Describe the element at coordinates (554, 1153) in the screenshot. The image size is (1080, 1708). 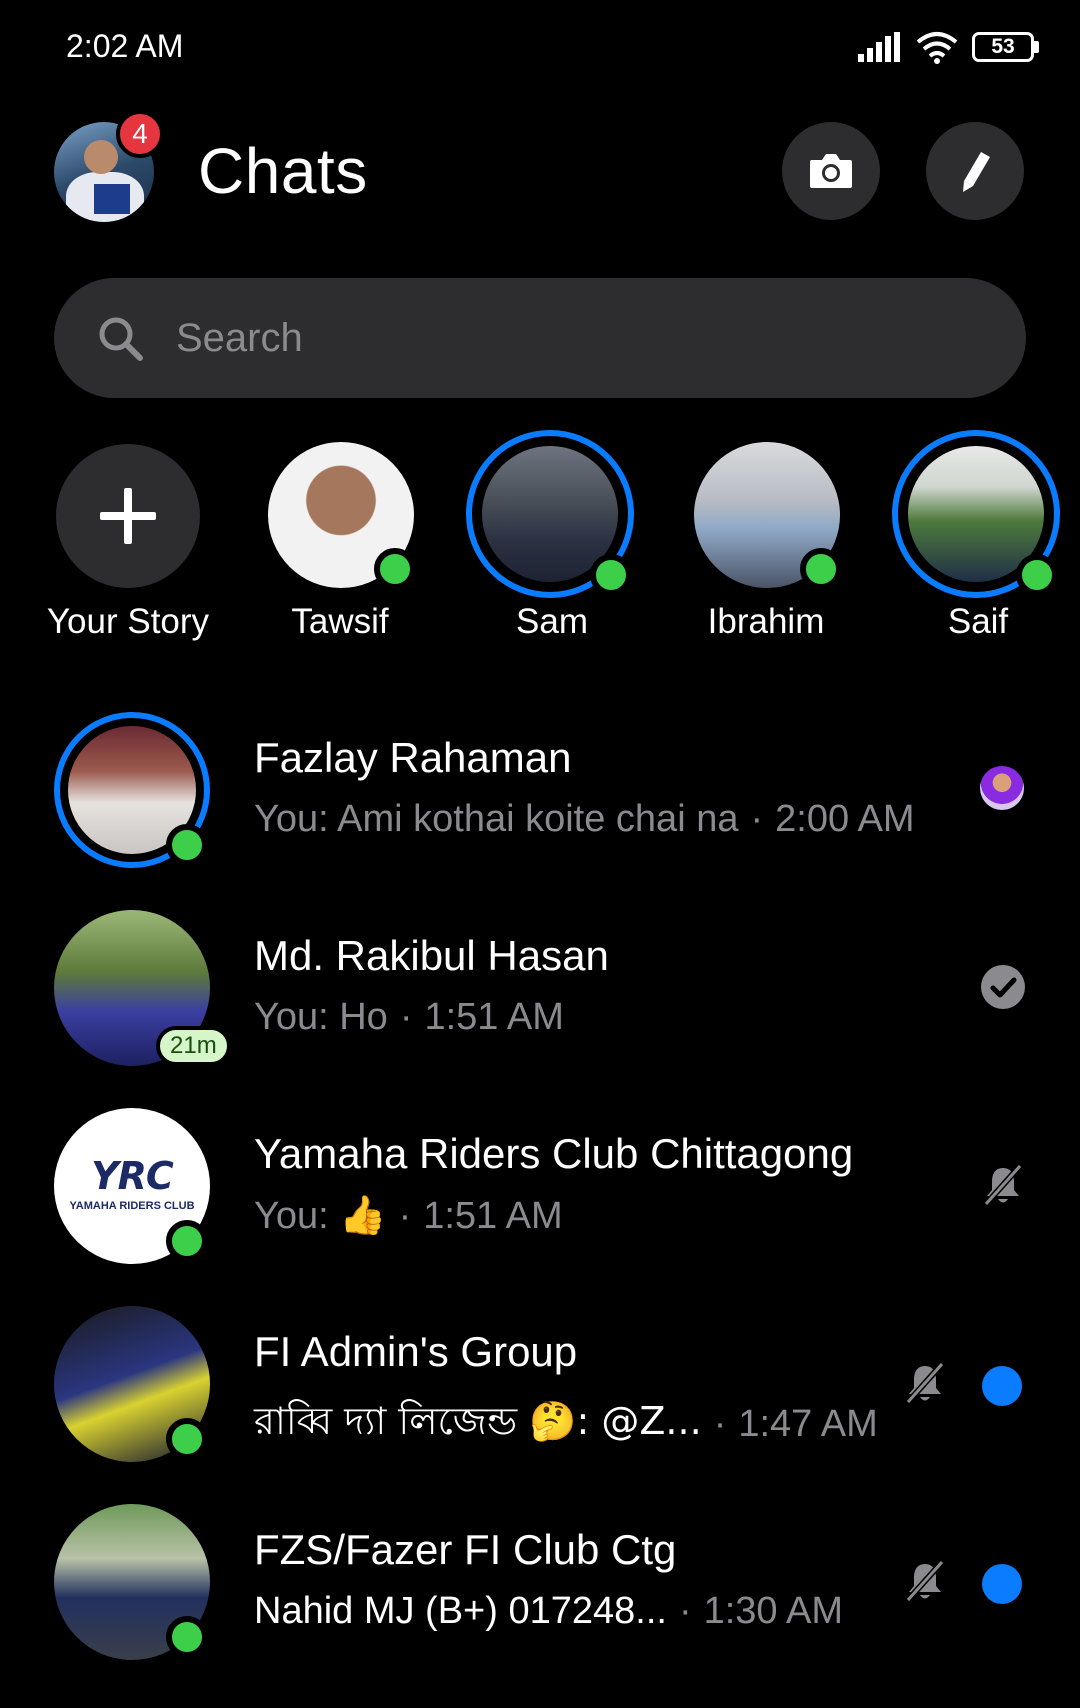
I see `chat-name: Yamaha Riders Club Chittagong` at that location.